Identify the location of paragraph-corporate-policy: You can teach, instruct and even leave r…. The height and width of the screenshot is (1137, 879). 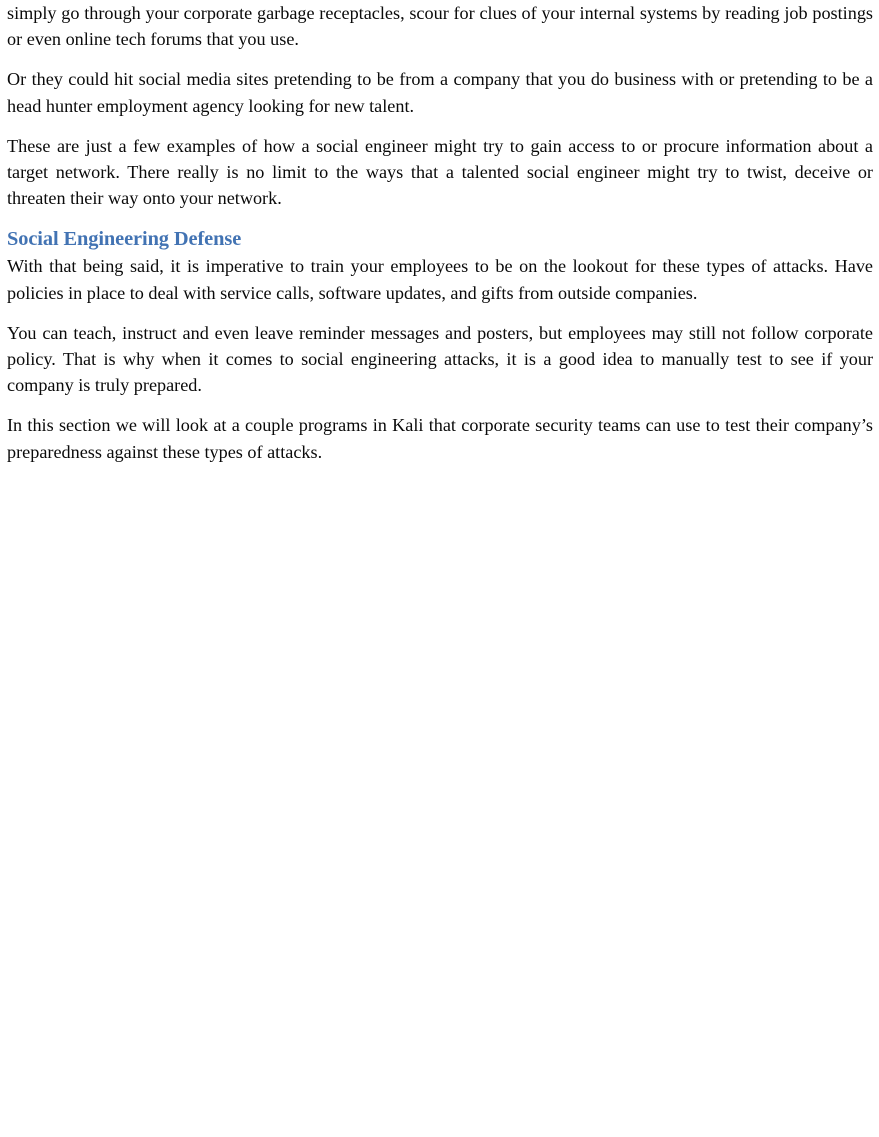
(440, 359).